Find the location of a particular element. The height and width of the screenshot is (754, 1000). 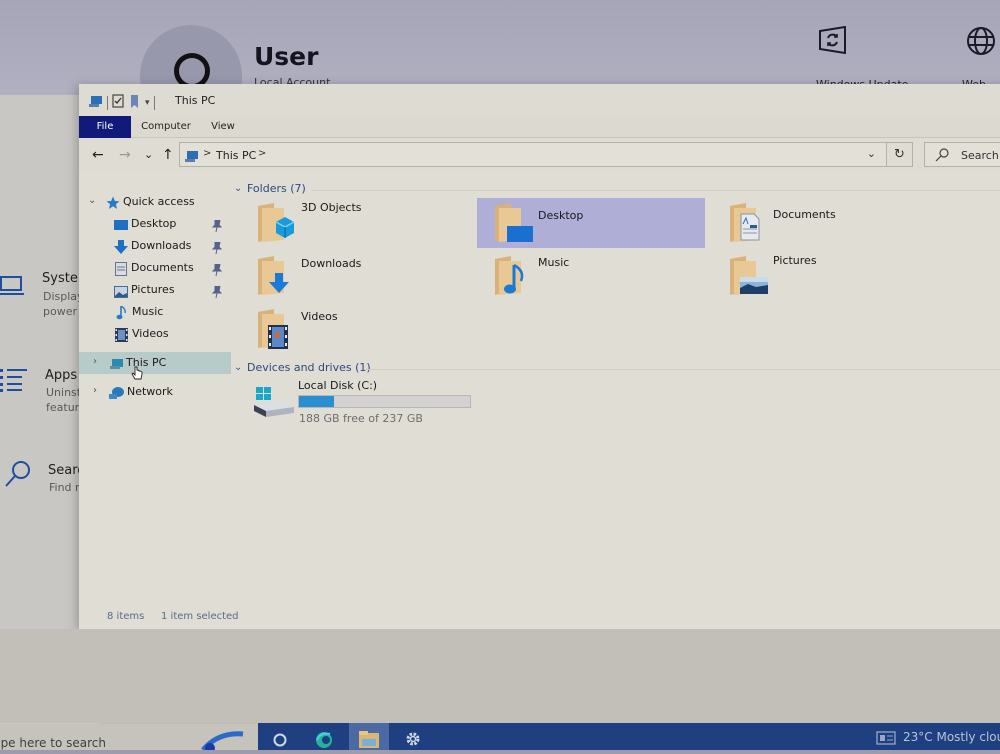

group-title: Devices and drives (1) is located at coordinates (309, 367).